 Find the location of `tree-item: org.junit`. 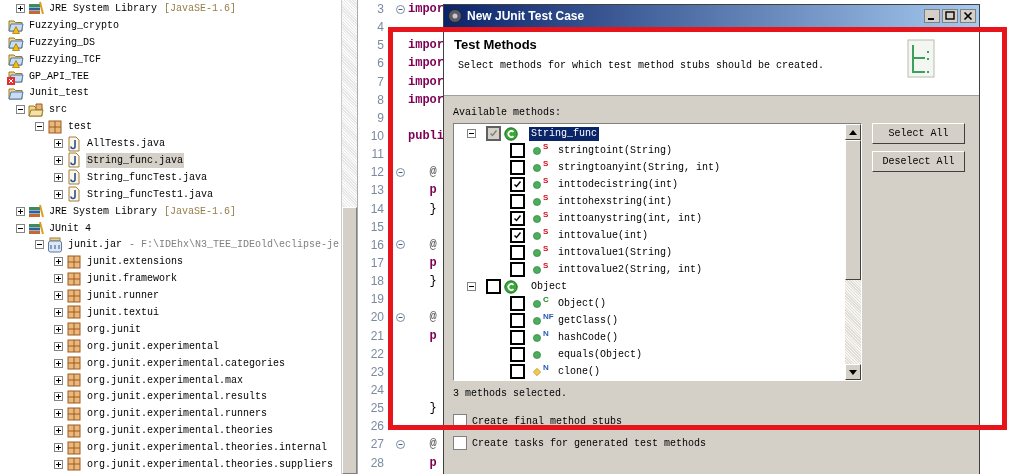

tree-item: org.junit is located at coordinates (114, 329).